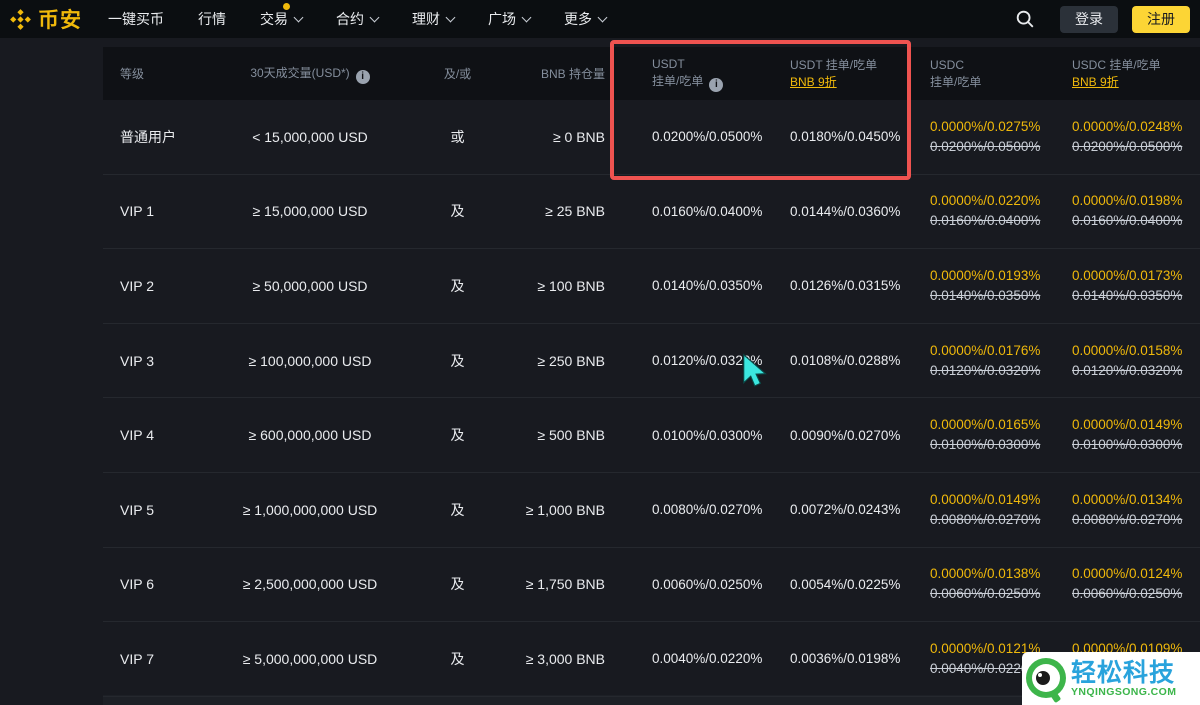 This screenshot has height=705, width=1200. Describe the element at coordinates (310, 211) in the screenshot. I see `volume-cell: ≥ 15,000,000 USD` at that location.